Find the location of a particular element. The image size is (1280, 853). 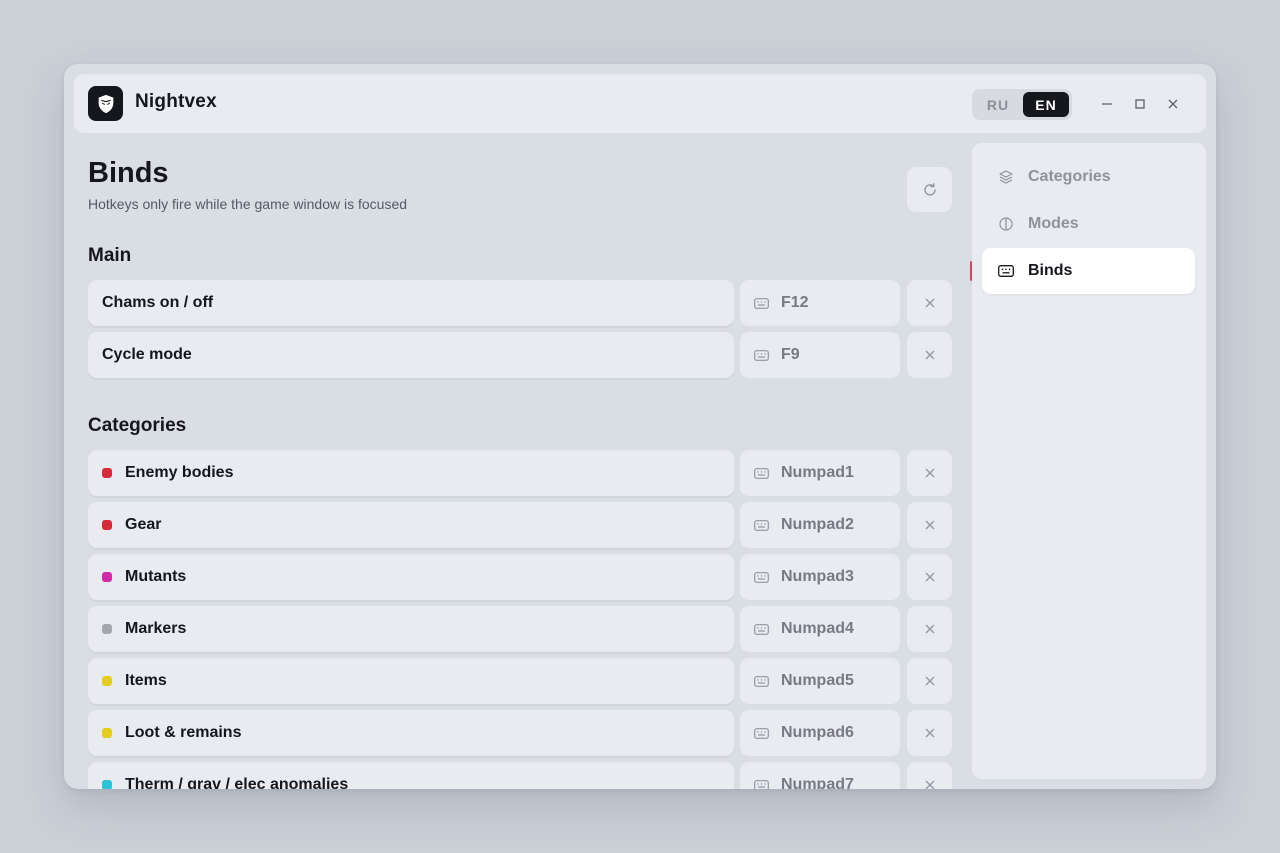

maximize-icon is located at coordinates (1140, 104).